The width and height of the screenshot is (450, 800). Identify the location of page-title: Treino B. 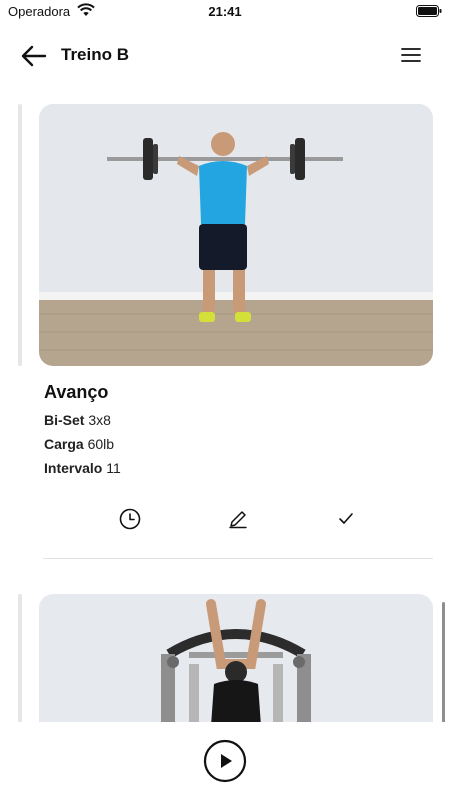
(95, 54).